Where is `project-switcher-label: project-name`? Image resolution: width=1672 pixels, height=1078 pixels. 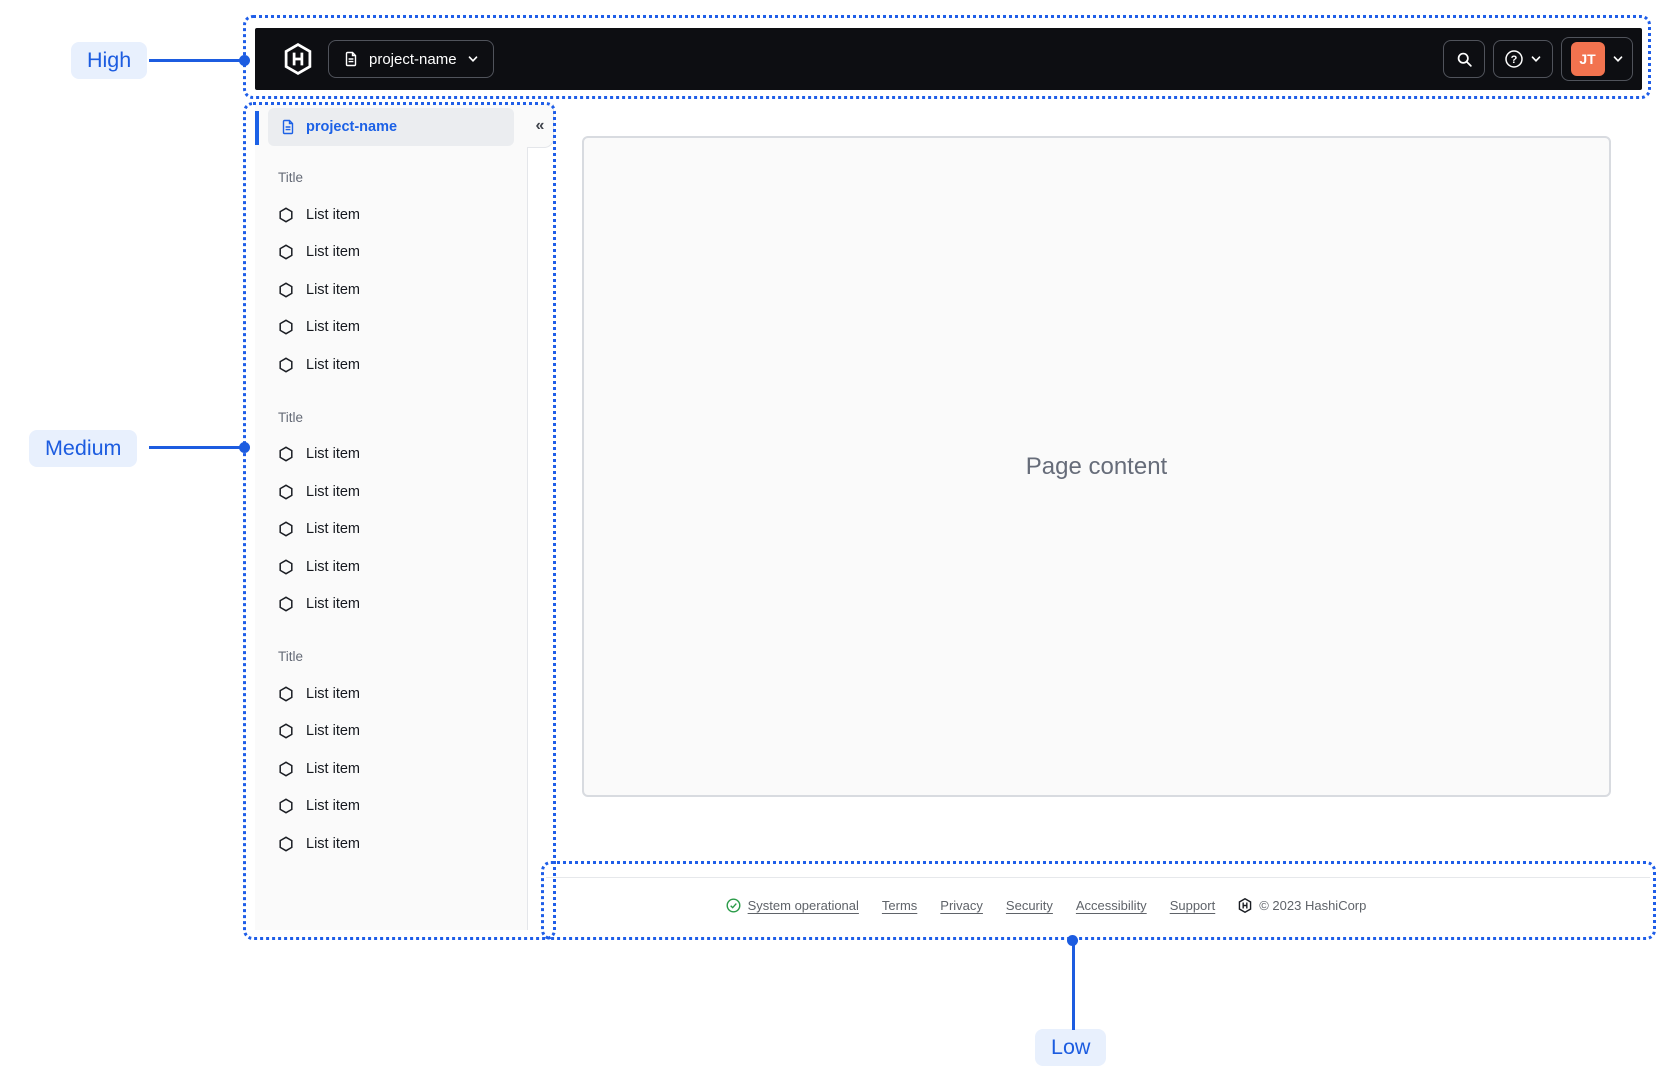
project-switcher-label: project-name is located at coordinates (413, 59).